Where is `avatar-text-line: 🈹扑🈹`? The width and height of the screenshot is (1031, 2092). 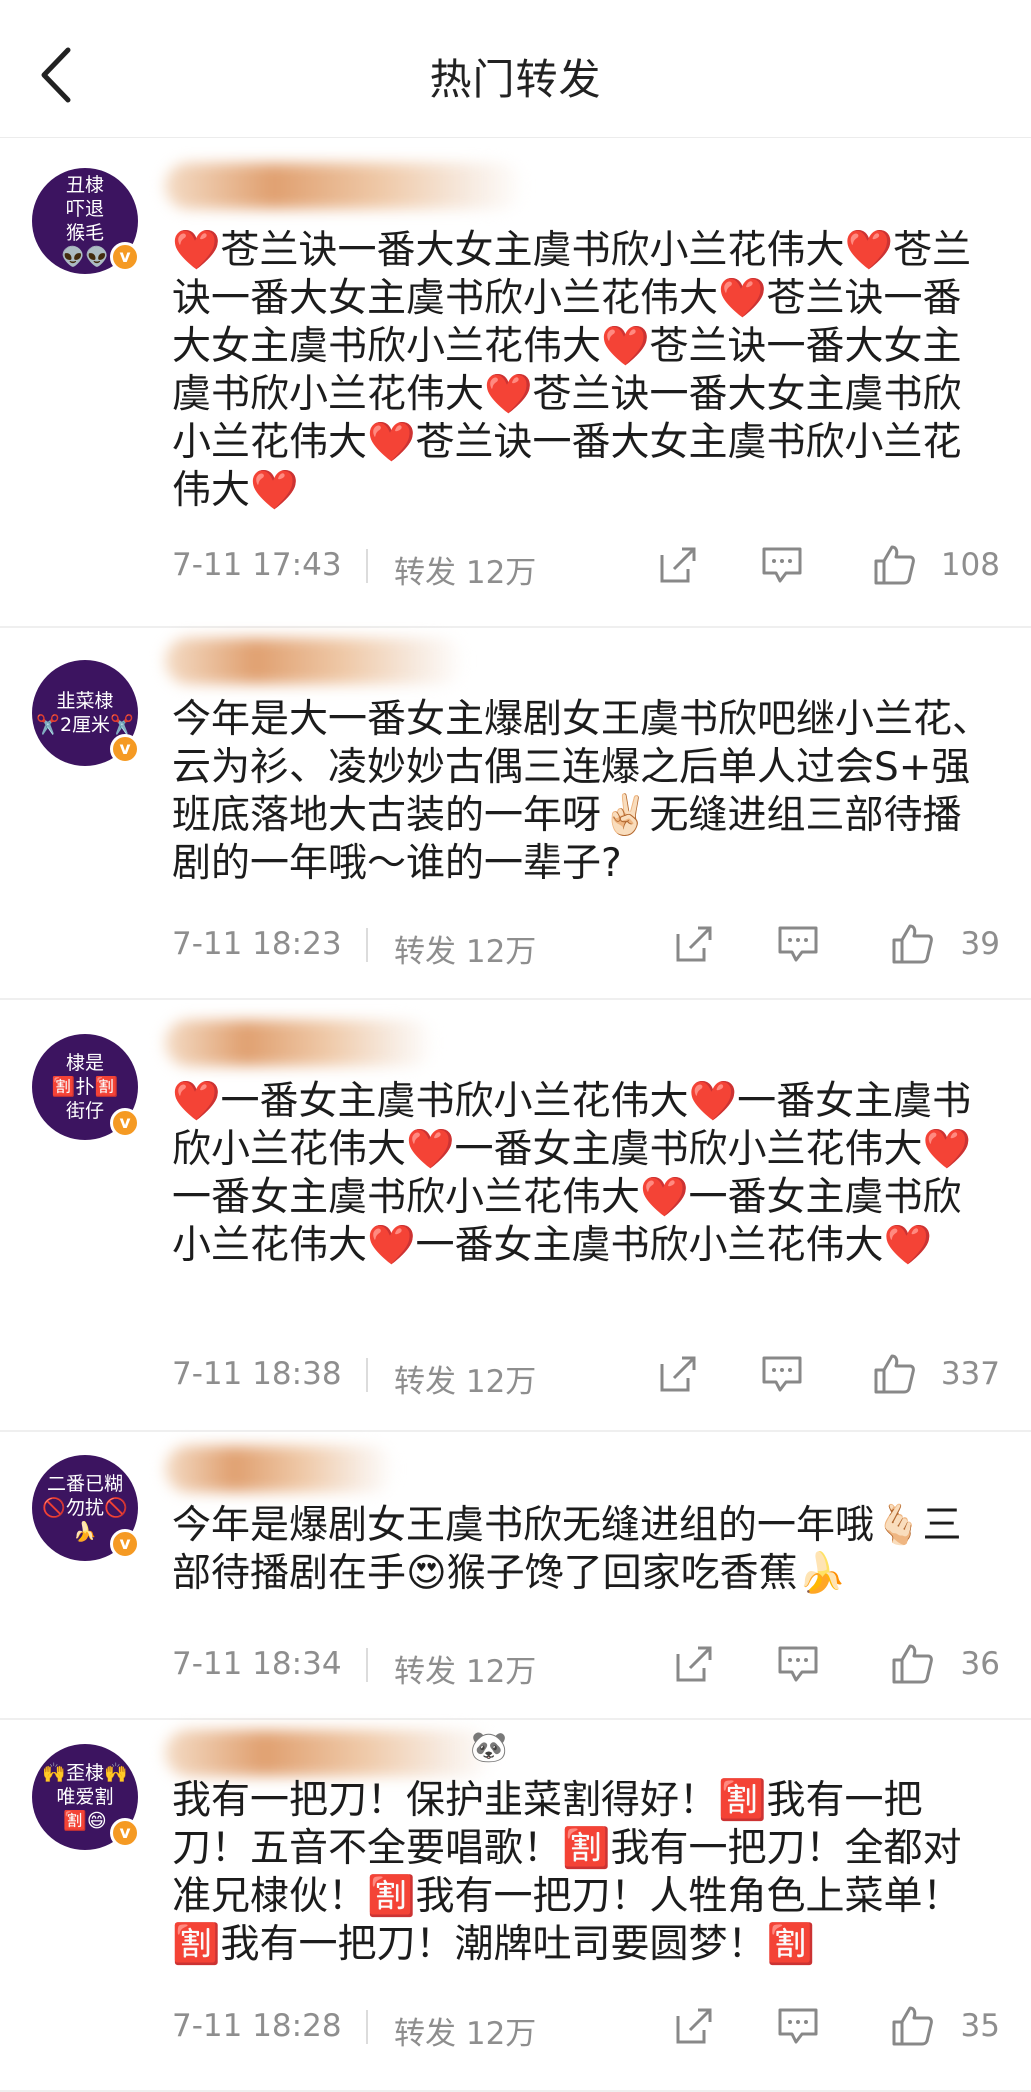
avatar-text-line: 🈹扑🈹 is located at coordinates (85, 1087).